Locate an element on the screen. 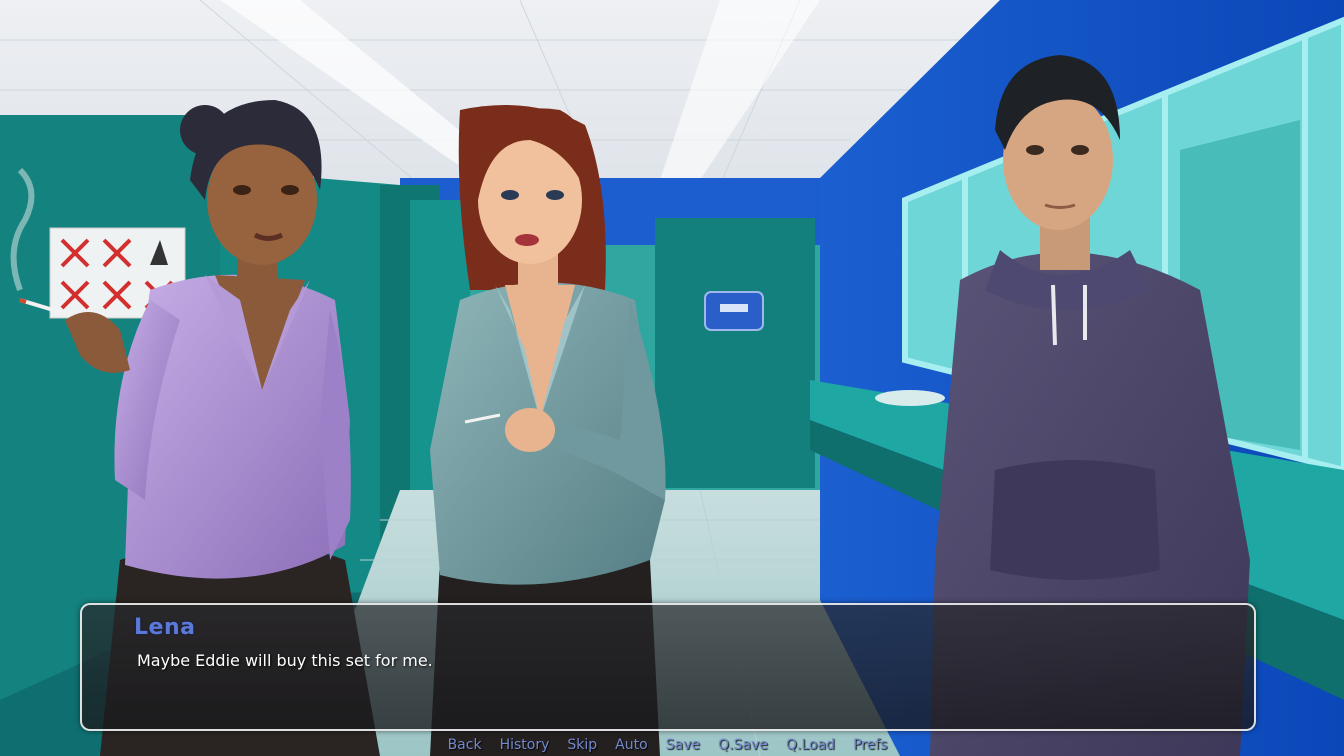  quick-menu-auto-button: Auto is located at coordinates (631, 745).